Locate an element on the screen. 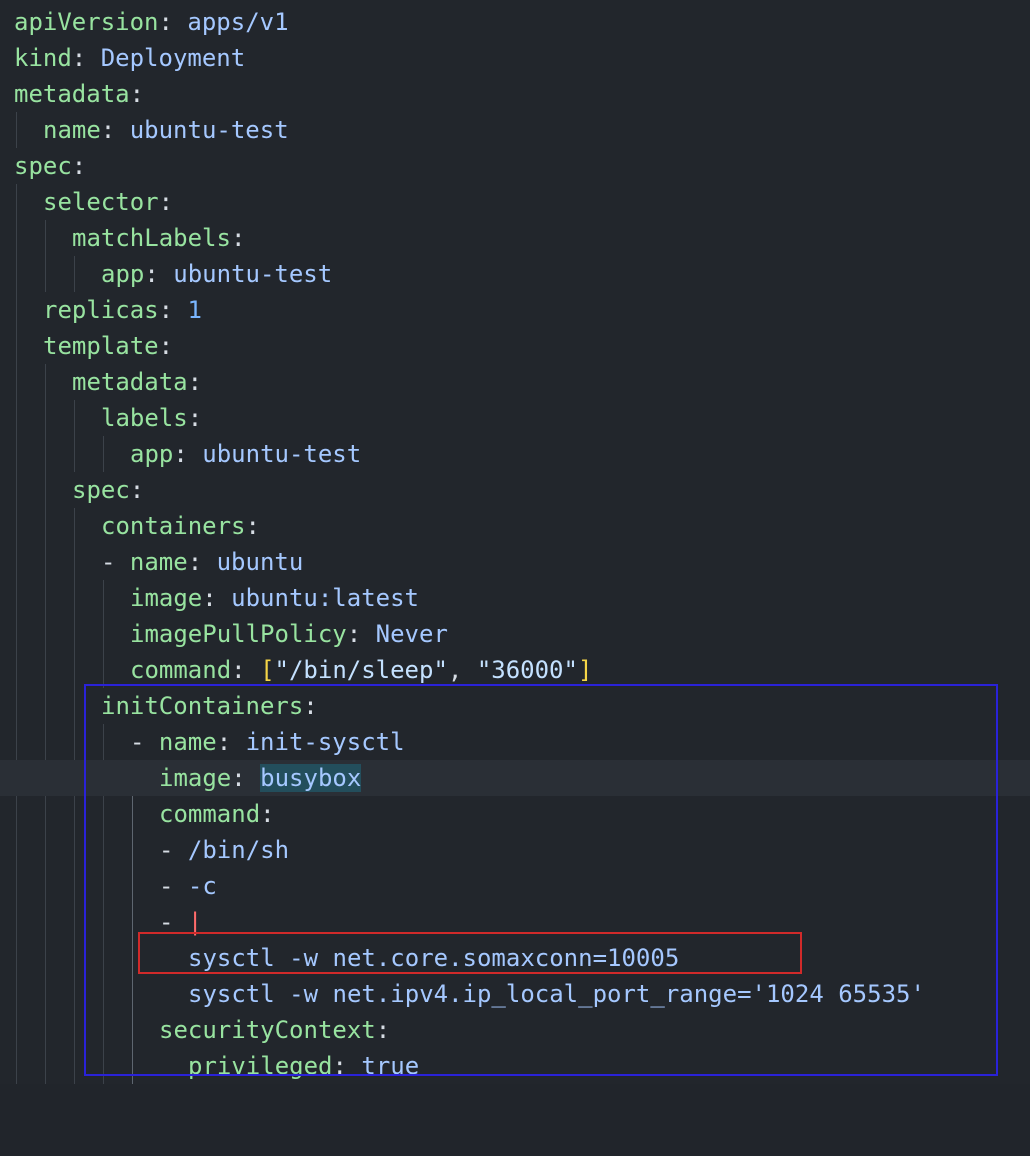  code-line: replicas: 1 is located at coordinates (515, 310).